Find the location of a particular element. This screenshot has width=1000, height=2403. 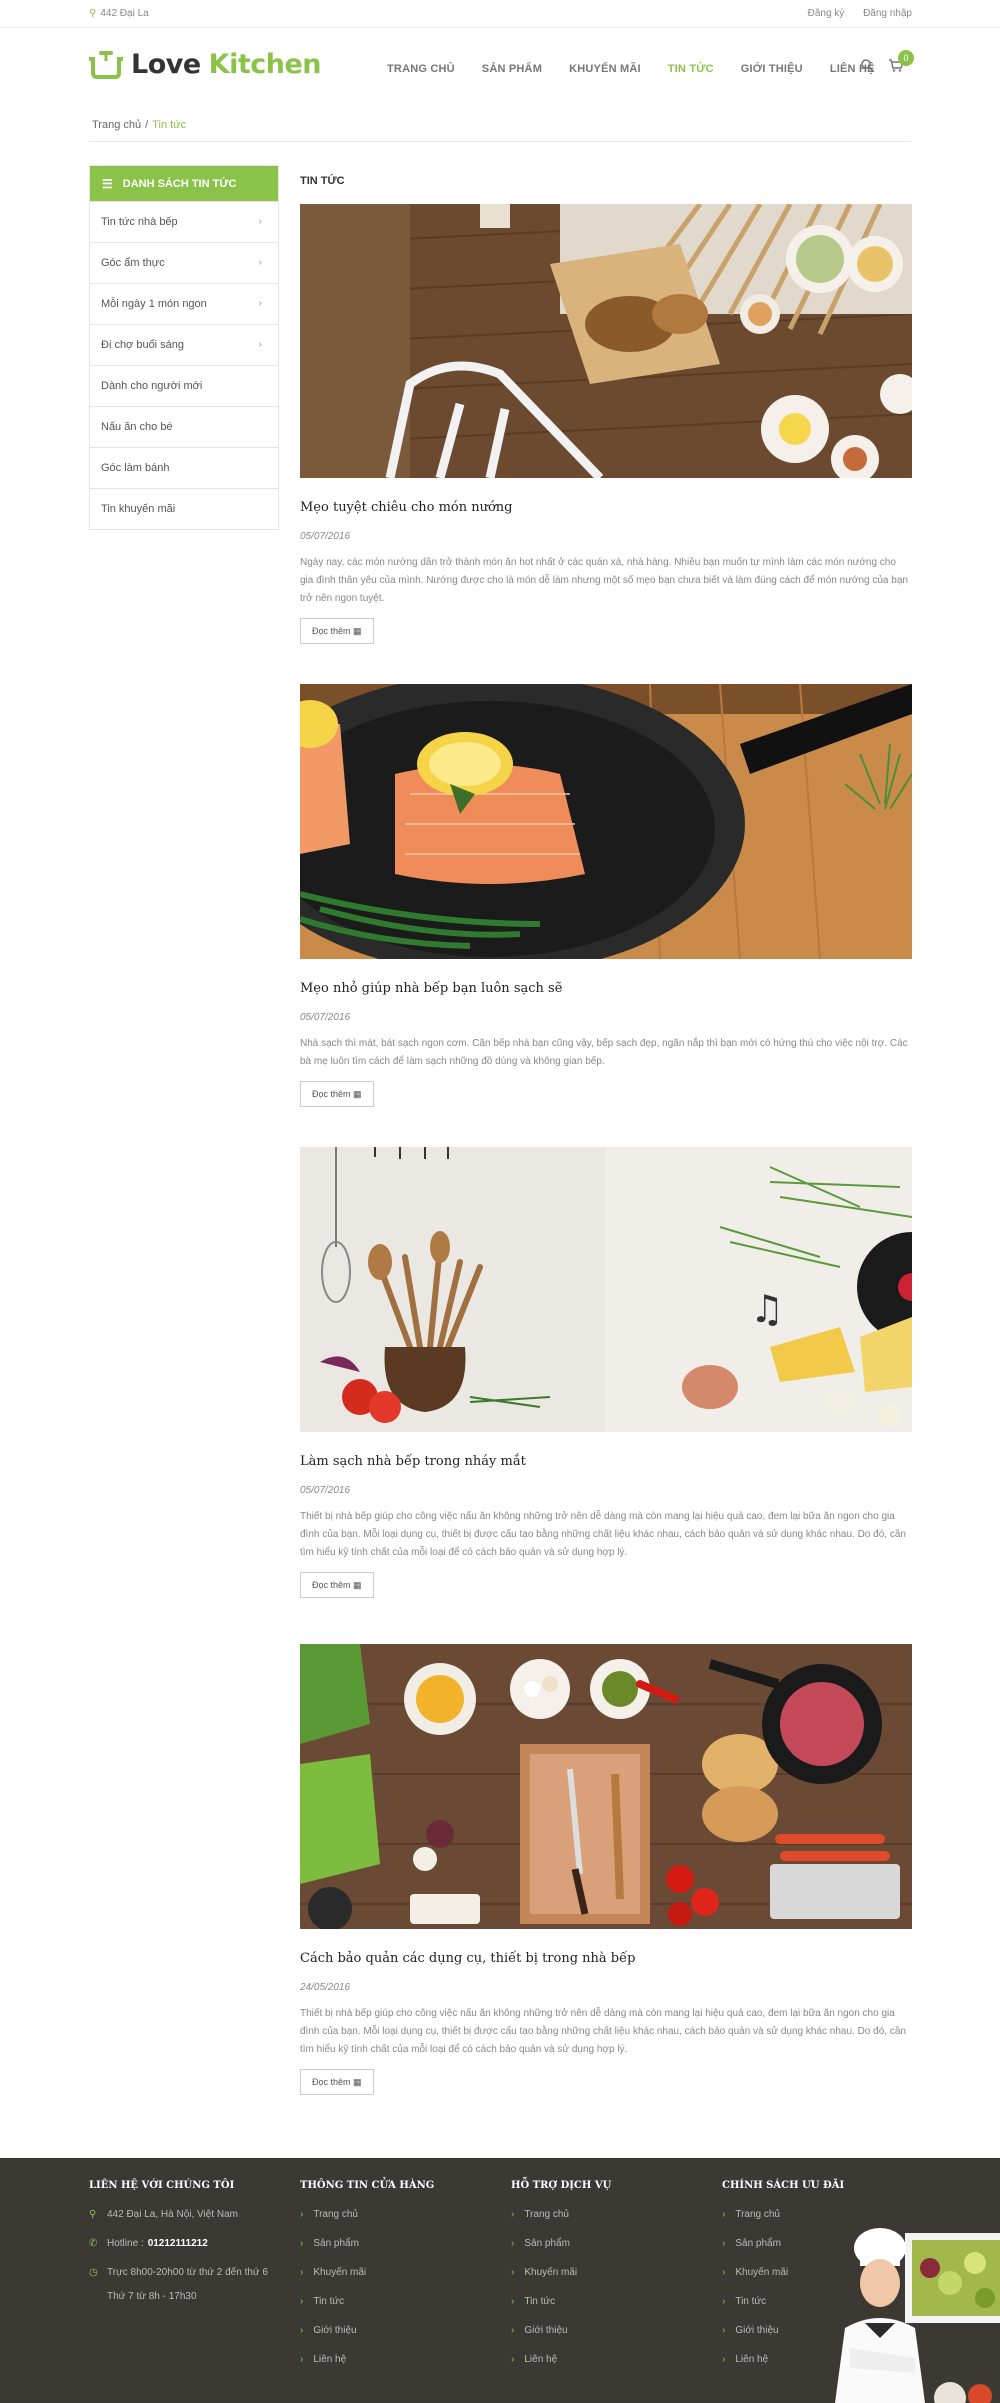

clock-icon: ◷ is located at coordinates (93, 2272).